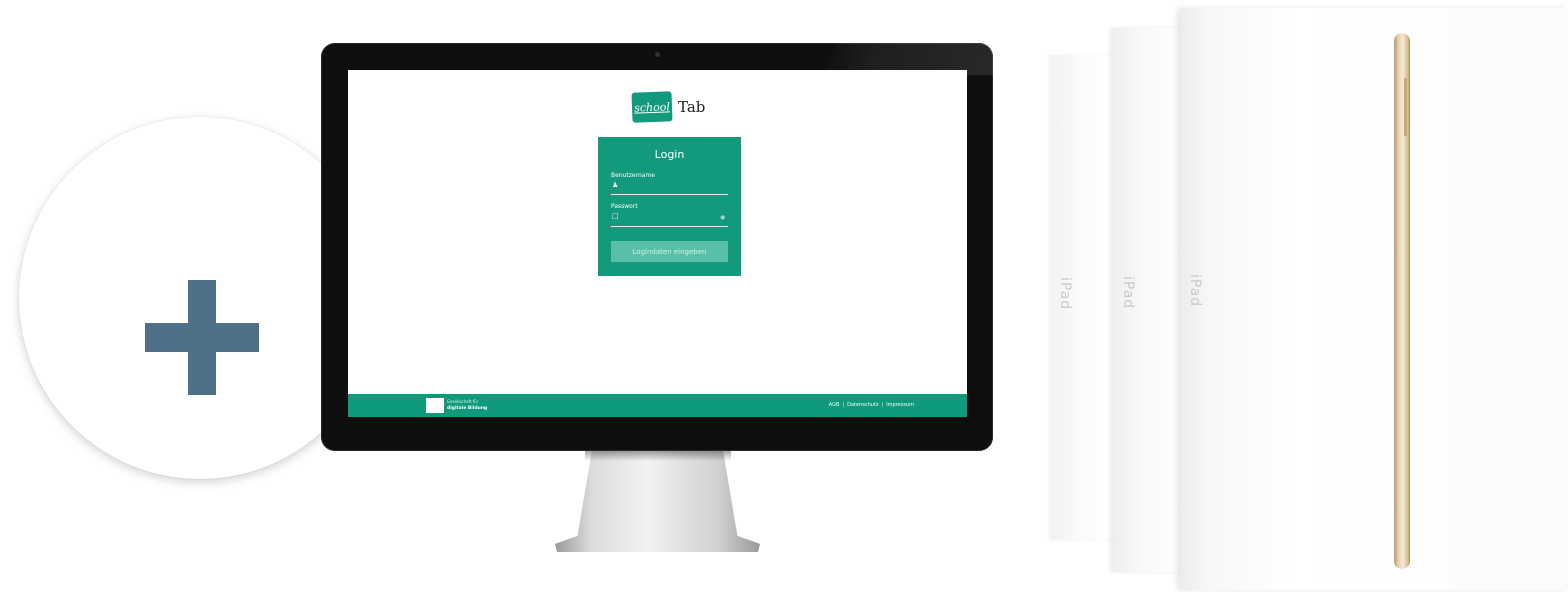  What do you see at coordinates (669, 194) in the screenshot?
I see `username-field` at bounding box center [669, 194].